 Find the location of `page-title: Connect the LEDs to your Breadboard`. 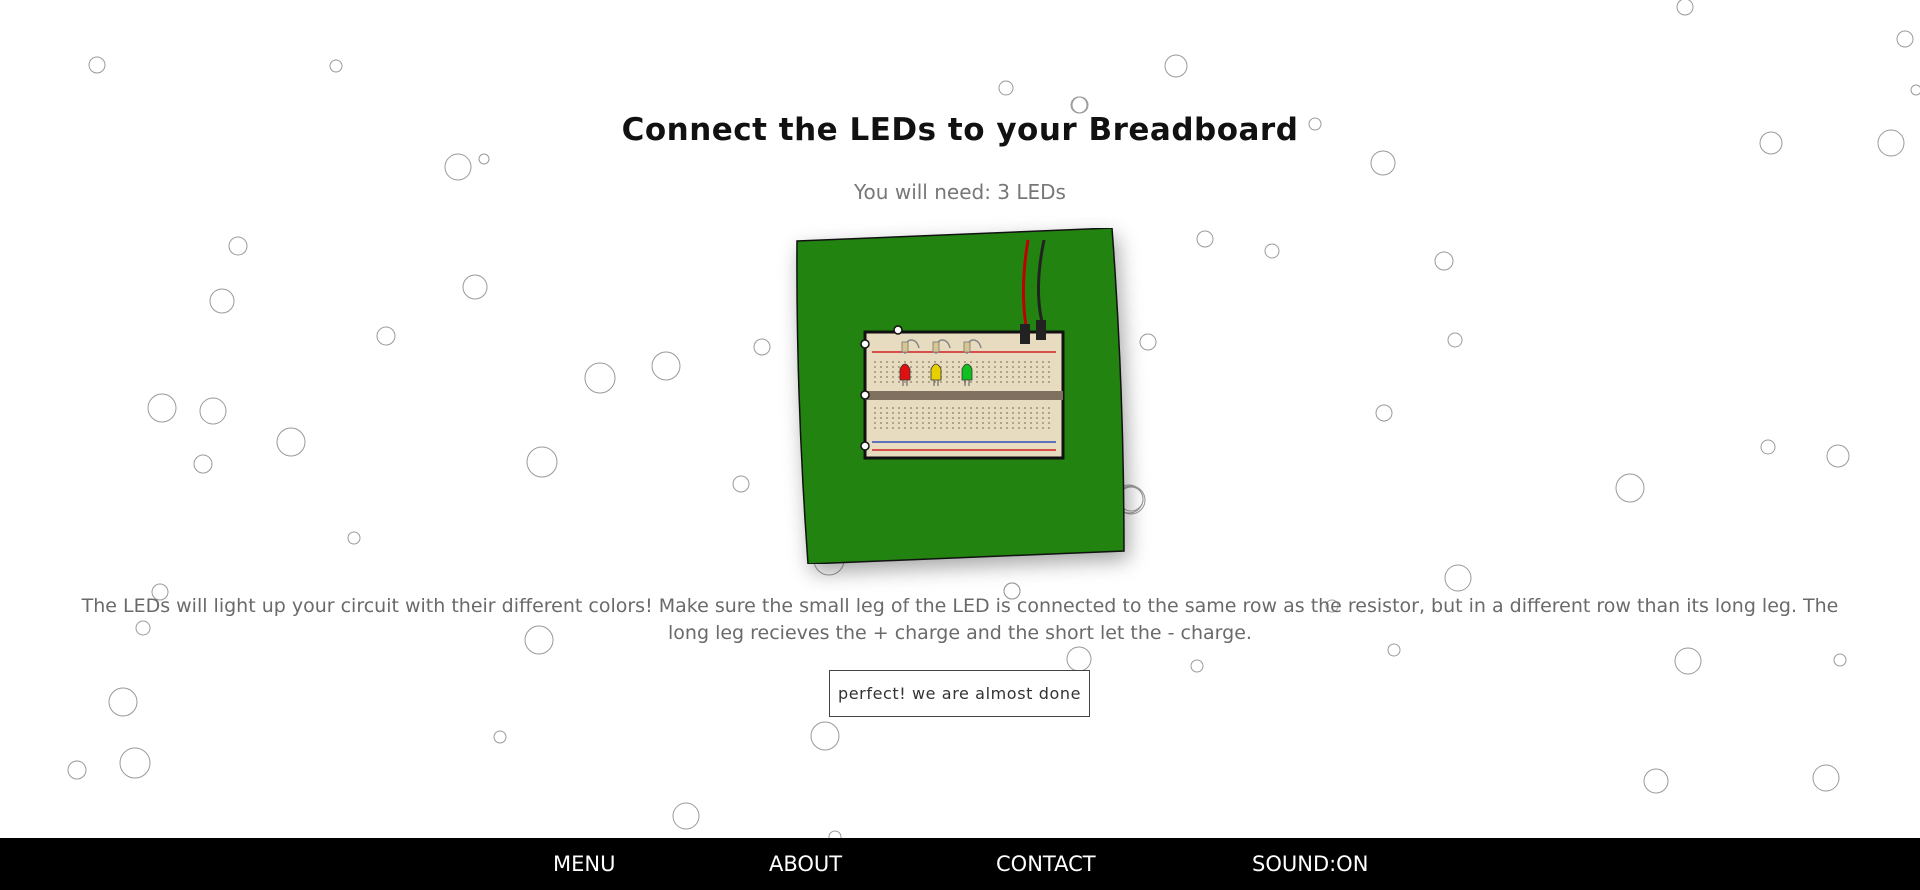

page-title: Connect the LEDs to your Breadboard is located at coordinates (960, 130).